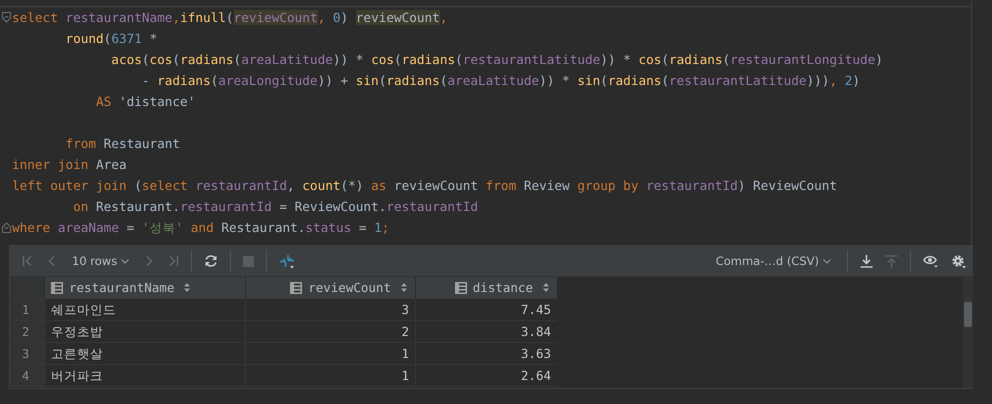 Image resolution: width=992 pixels, height=404 pixels. I want to click on code-line: - radians(areaLongitude)) + sin(radians(areaLatitude)) * sin(radians(restaurantLatitude))), 2), so click(500, 81).